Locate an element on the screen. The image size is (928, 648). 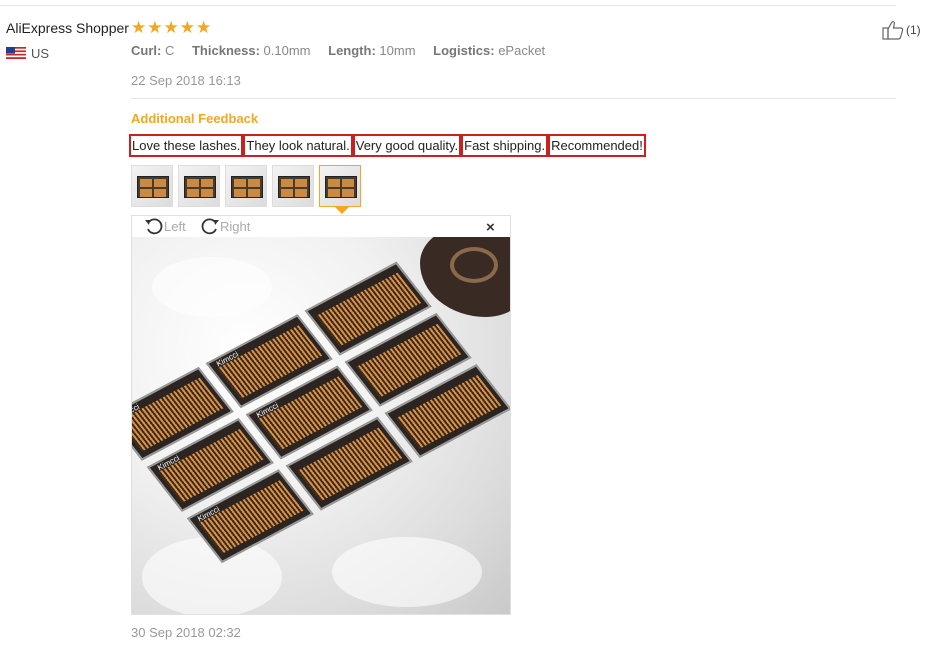
section-divider is located at coordinates (513, 98).